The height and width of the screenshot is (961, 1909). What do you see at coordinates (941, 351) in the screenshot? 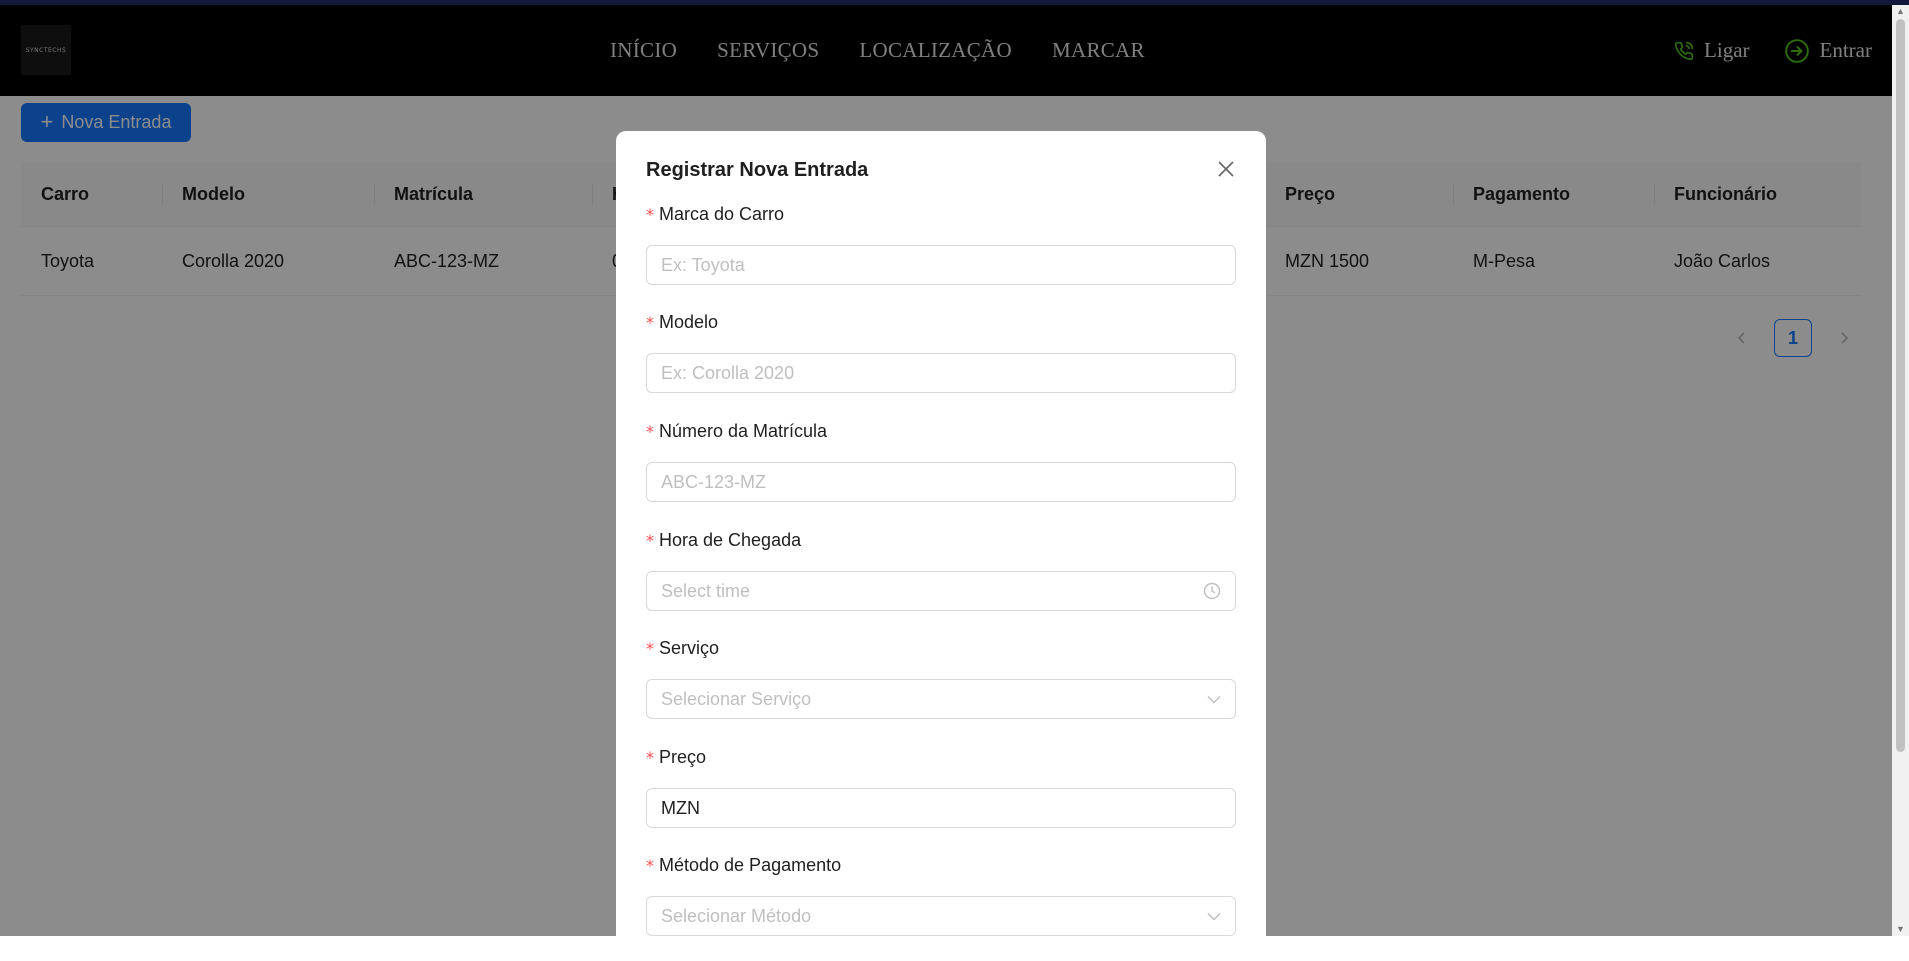
I see `field-modelo: * Modelo Ex: Corolla 2020` at bounding box center [941, 351].